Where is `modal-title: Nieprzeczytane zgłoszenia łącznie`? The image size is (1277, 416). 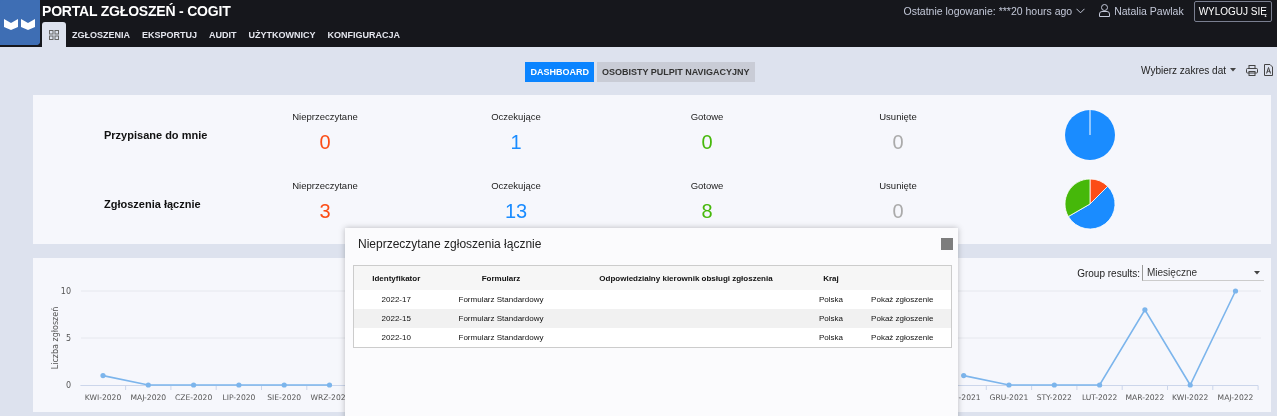
modal-title: Nieprzeczytane zgłoszenia łącznie is located at coordinates (450, 244).